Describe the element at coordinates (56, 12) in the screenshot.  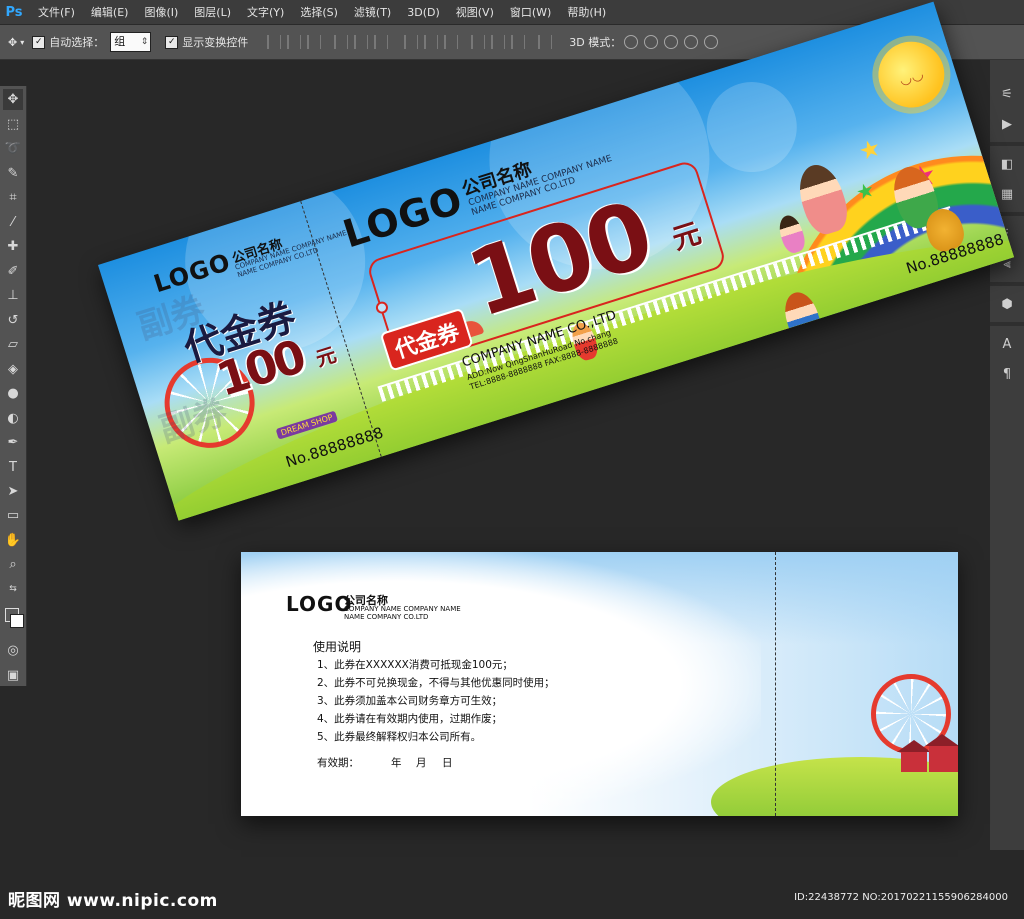
I see `menu-file: 文件(F)` at that location.